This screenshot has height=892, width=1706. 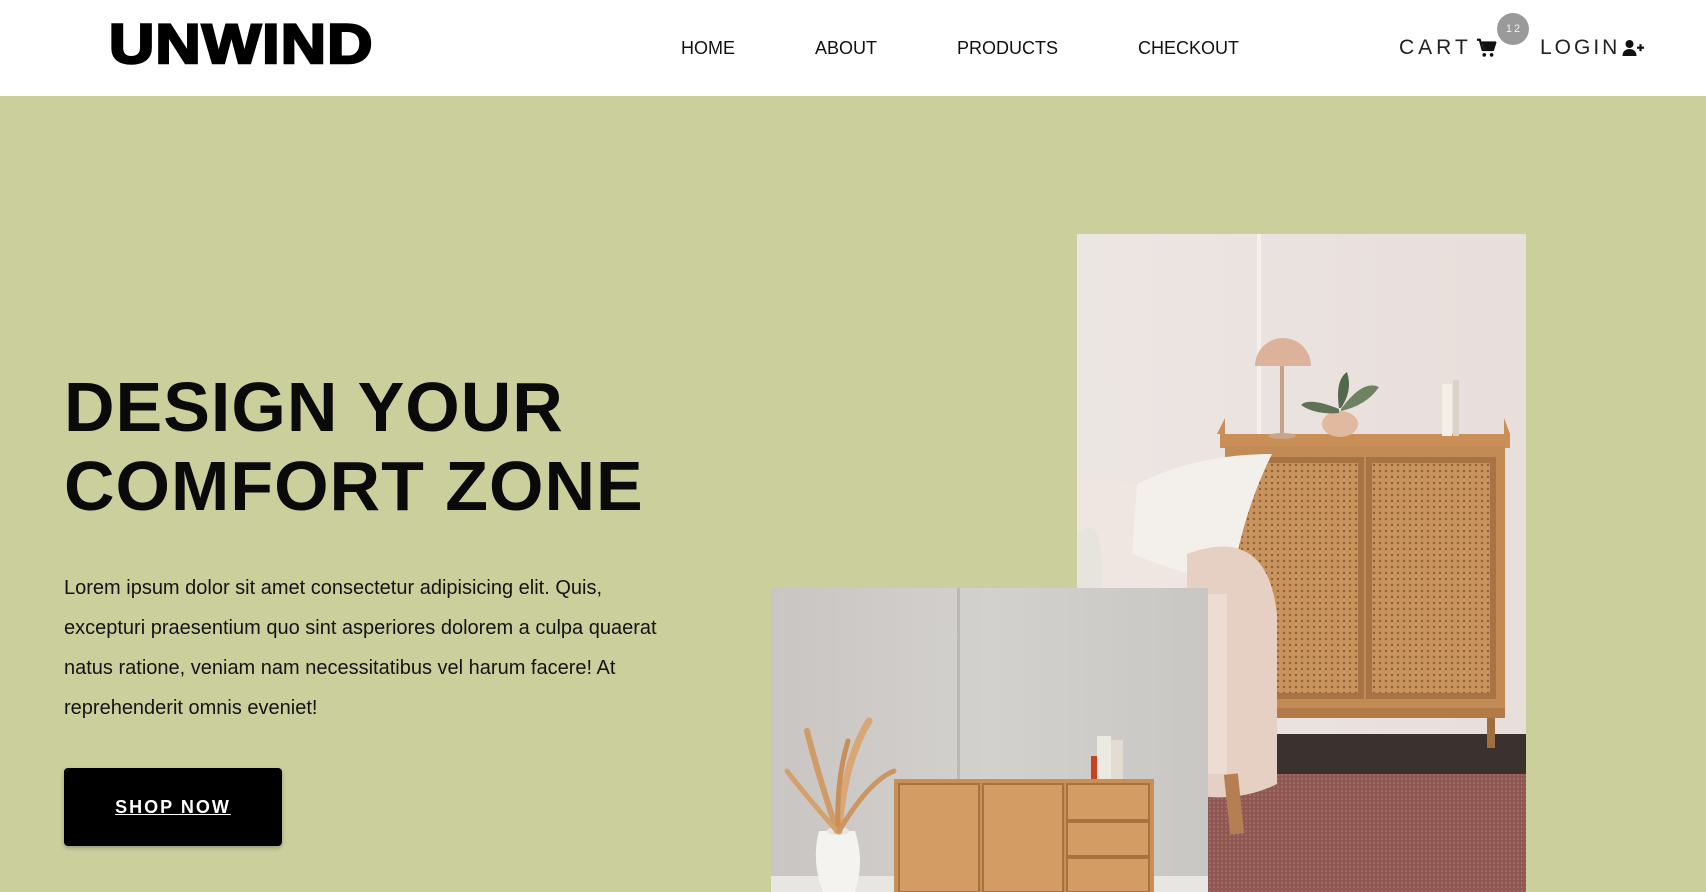 I want to click on cart-icon, so click(x=1487, y=48).